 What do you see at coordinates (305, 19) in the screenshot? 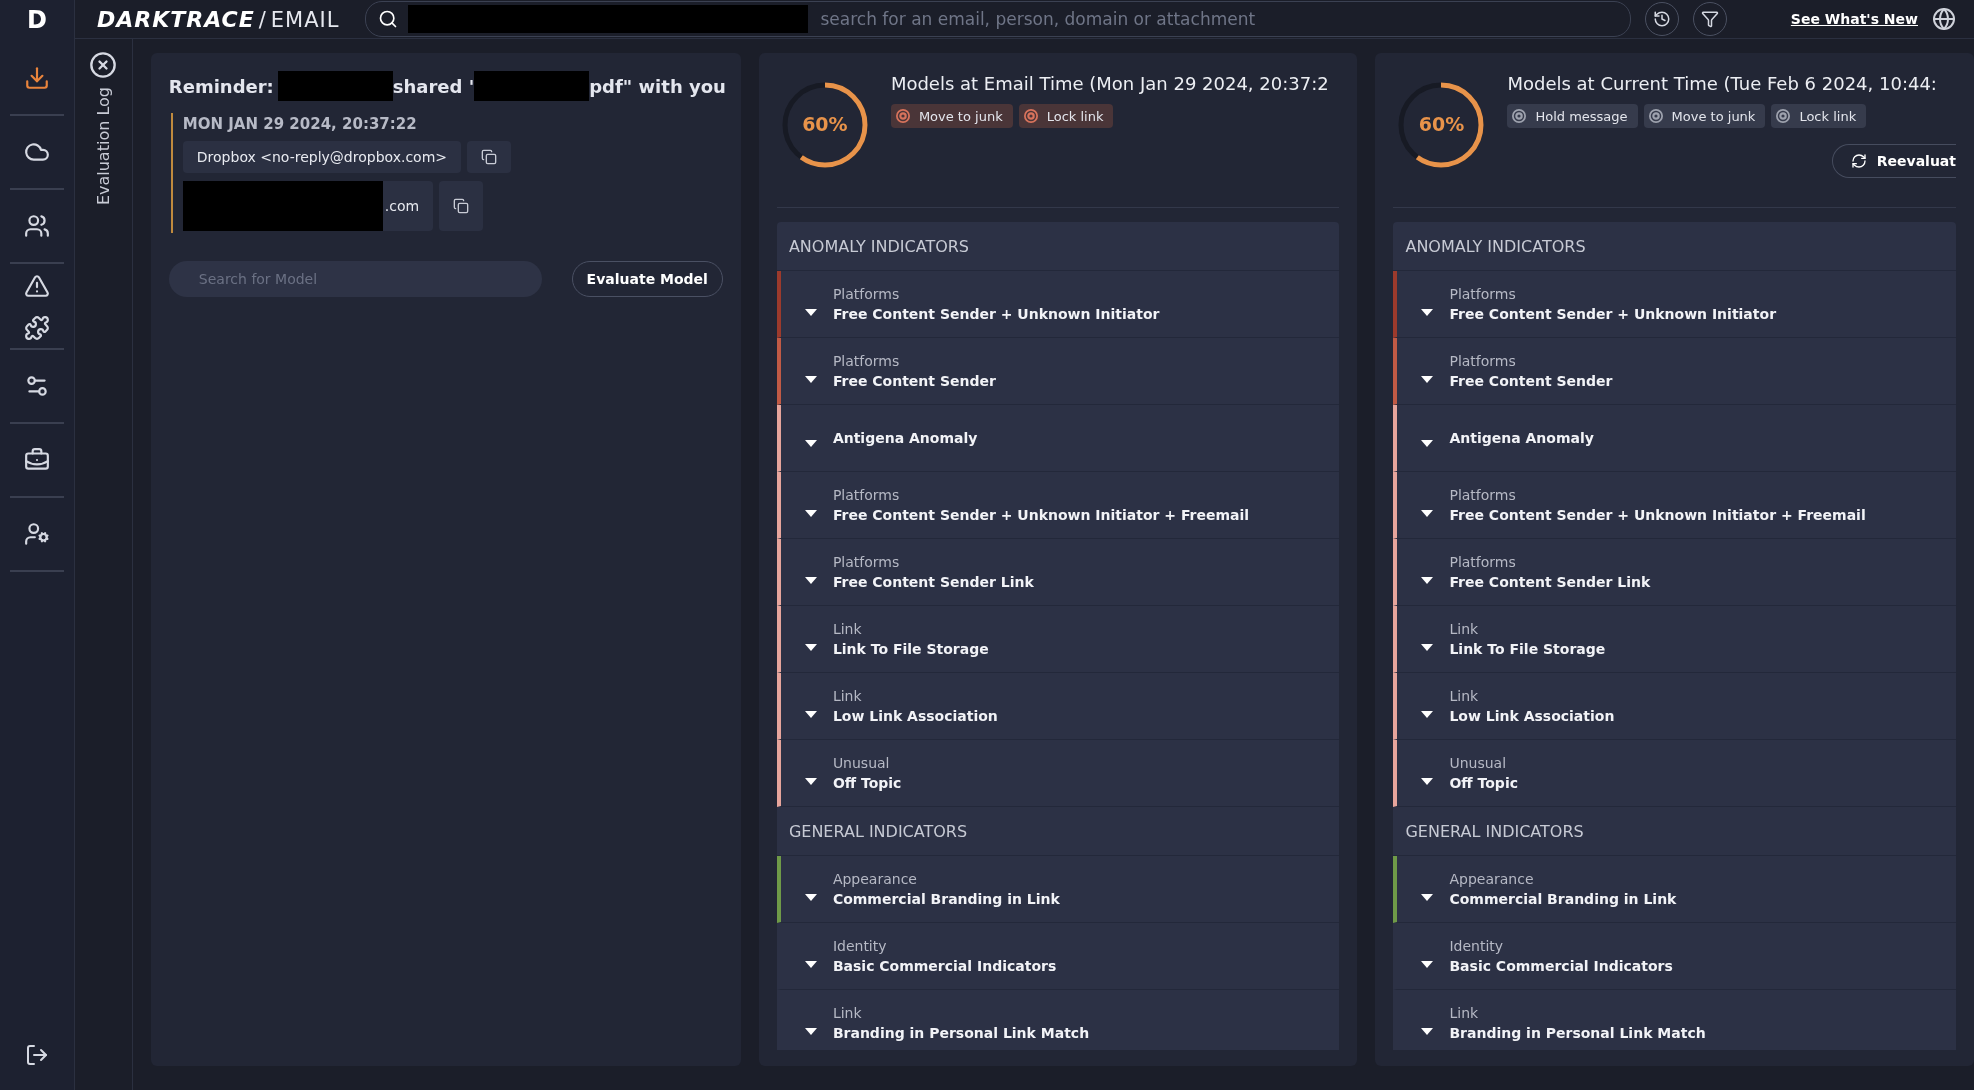
I see `product-name: EMAIL` at bounding box center [305, 19].